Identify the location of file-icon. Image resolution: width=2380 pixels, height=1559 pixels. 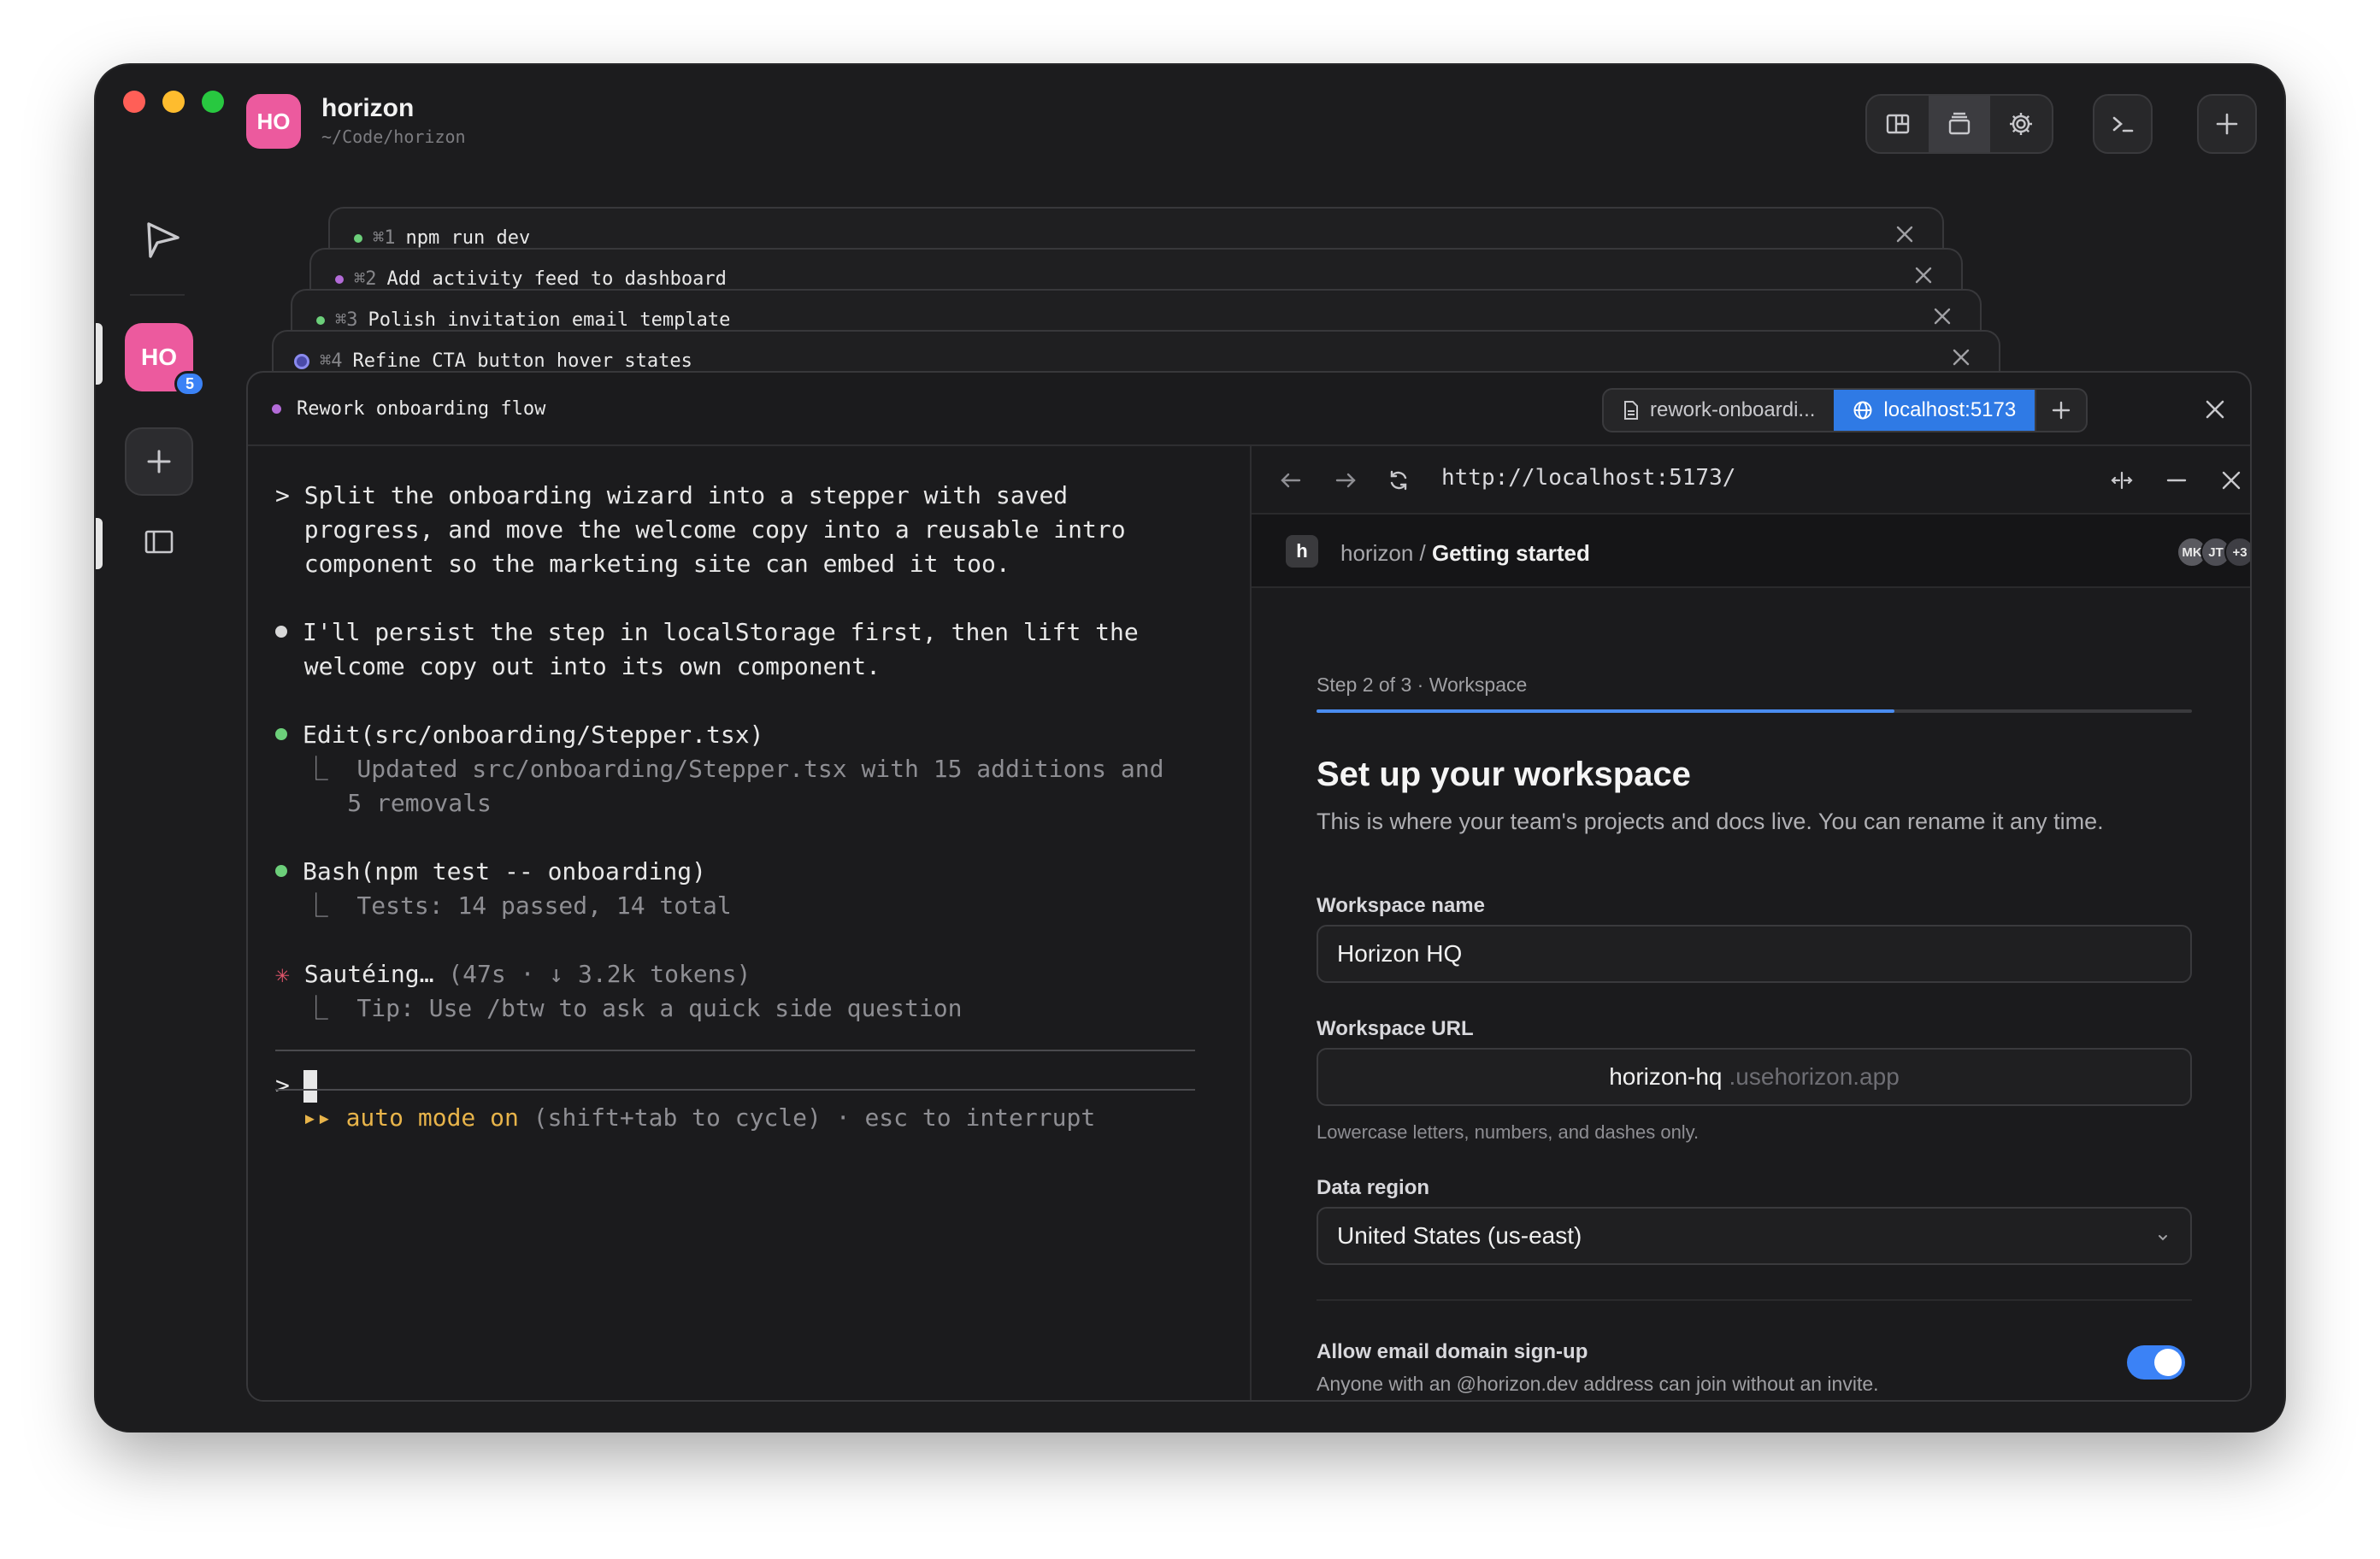
(1631, 411).